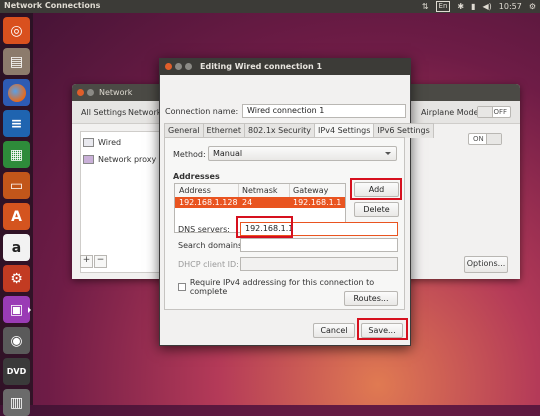 Image resolution: width=540 pixels, height=416 pixels. Describe the element at coordinates (486, 6) in the screenshot. I see `volume-icon: ◀)` at that location.